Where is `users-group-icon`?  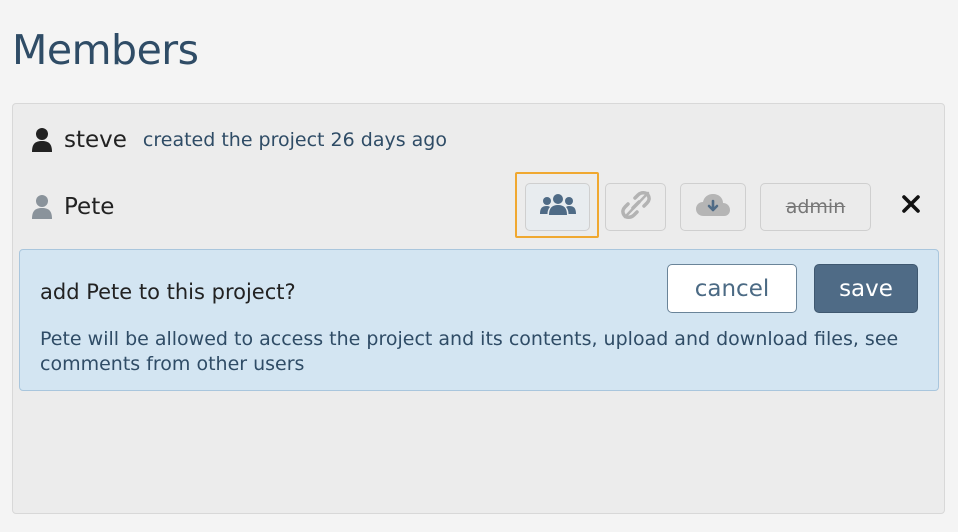
users-group-icon is located at coordinates (557, 207).